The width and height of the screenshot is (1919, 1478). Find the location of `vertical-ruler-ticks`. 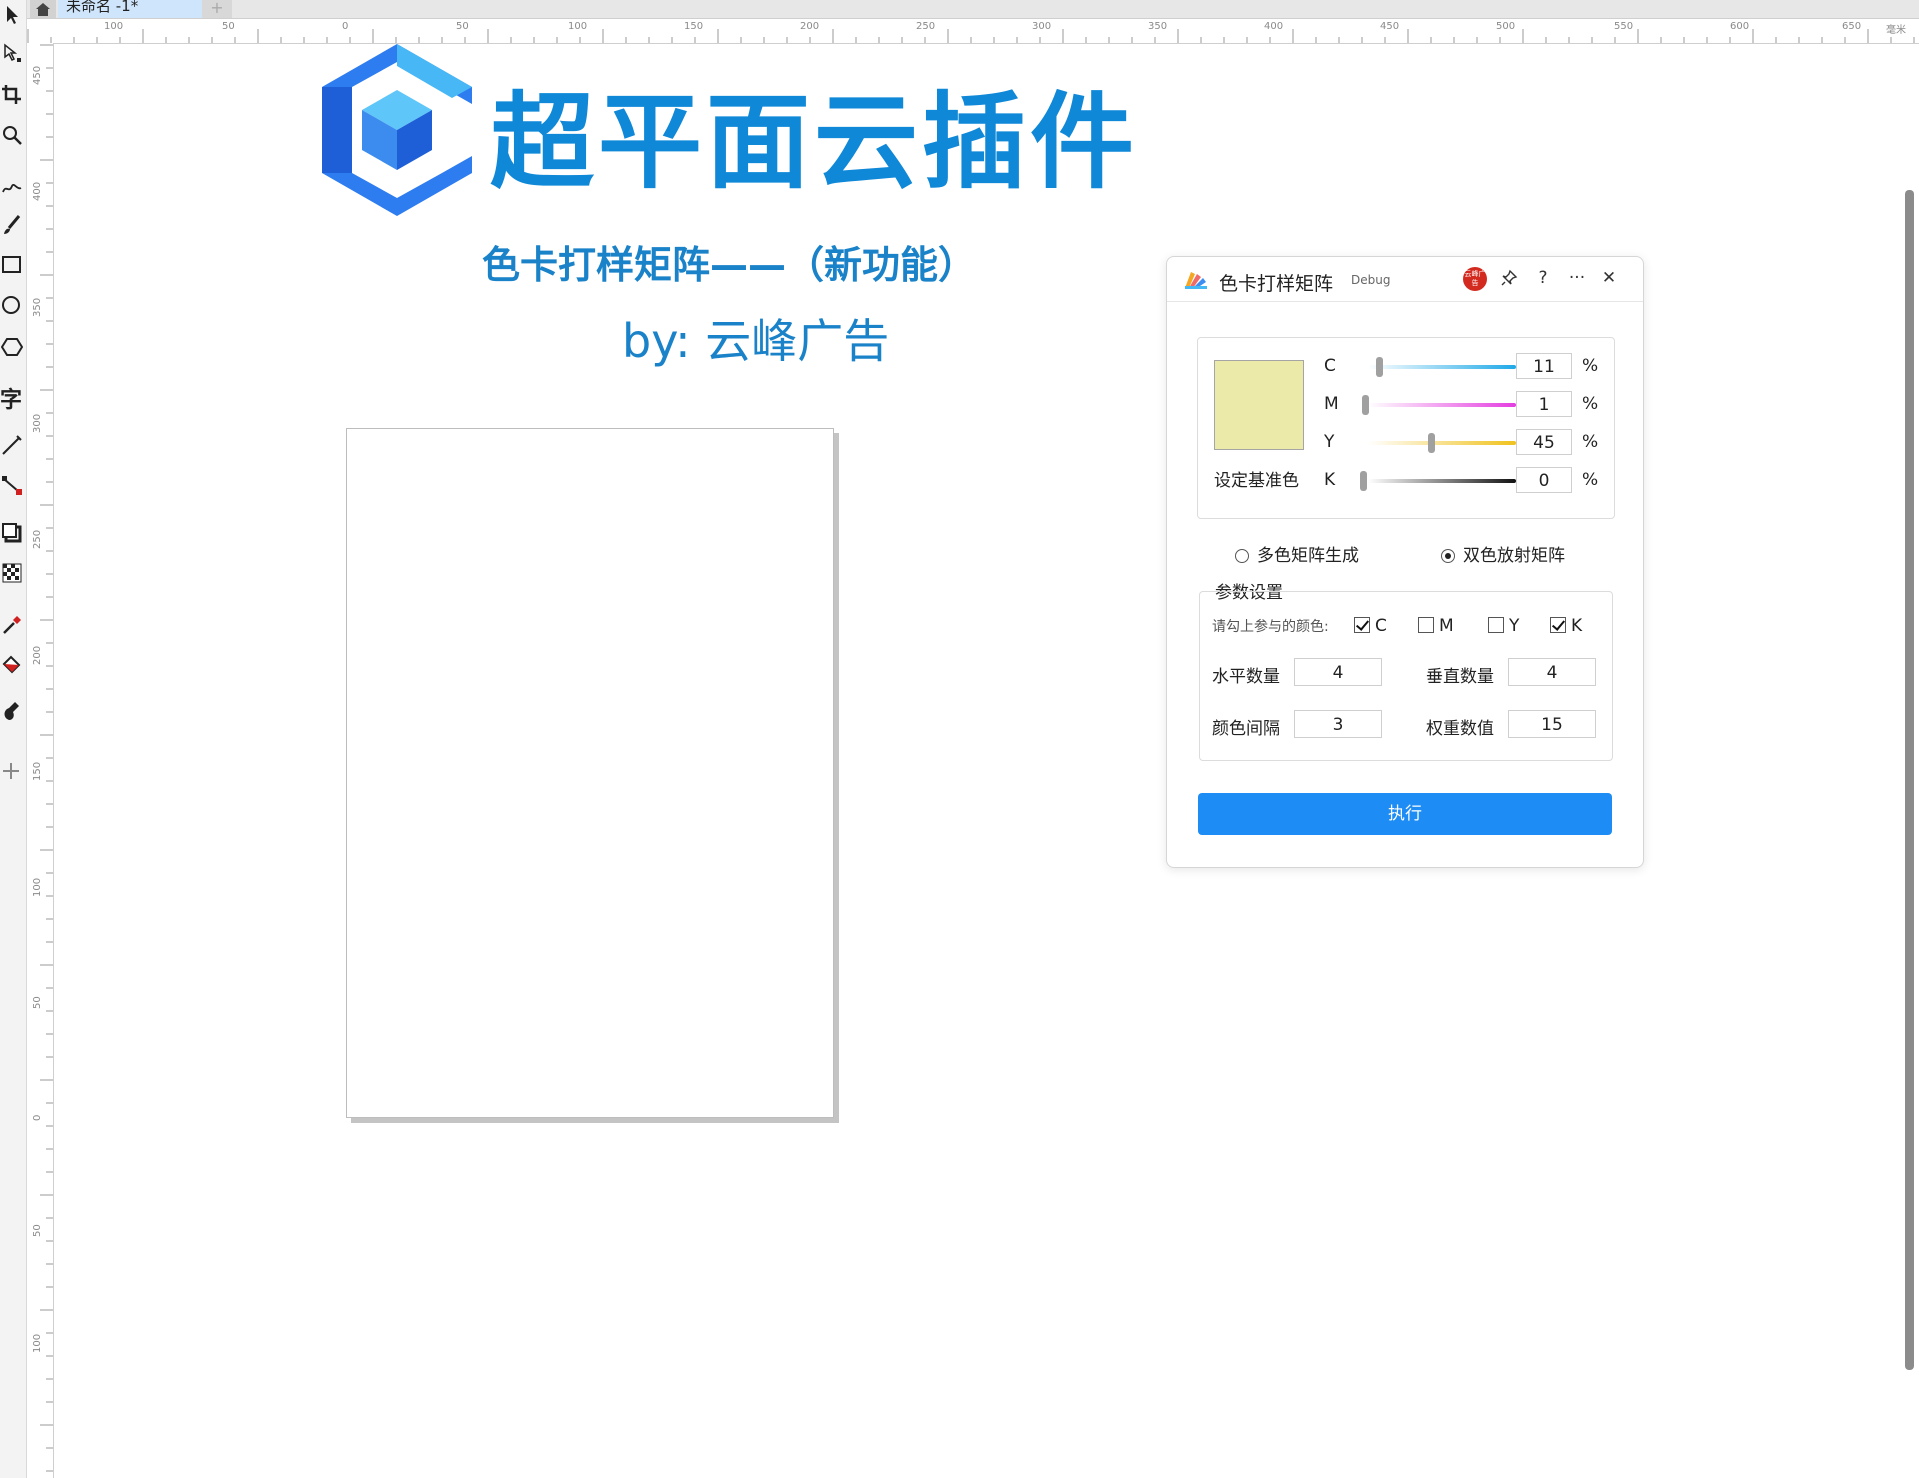

vertical-ruler-ticks is located at coordinates (46, 758).